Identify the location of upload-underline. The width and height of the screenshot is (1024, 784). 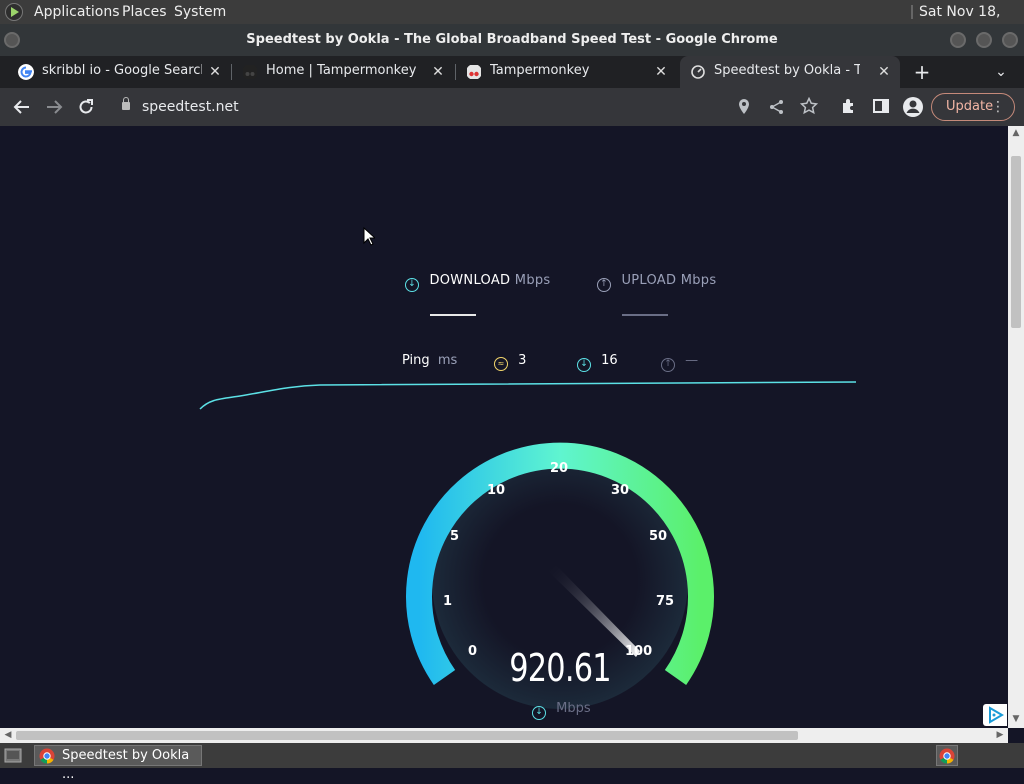
(645, 315).